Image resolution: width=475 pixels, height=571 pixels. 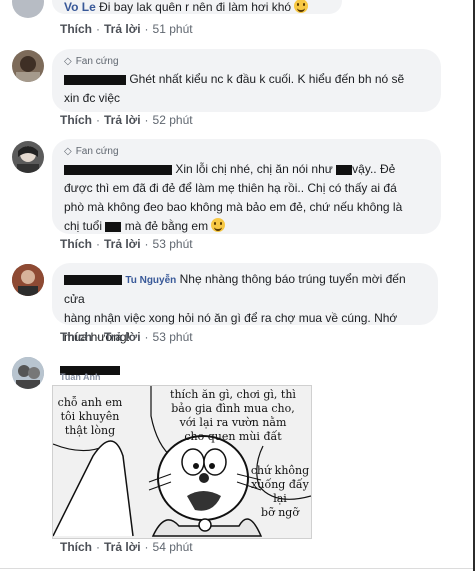 I want to click on comment-actions: Thích · Trả lời · 51 phút, so click(x=126, y=29).